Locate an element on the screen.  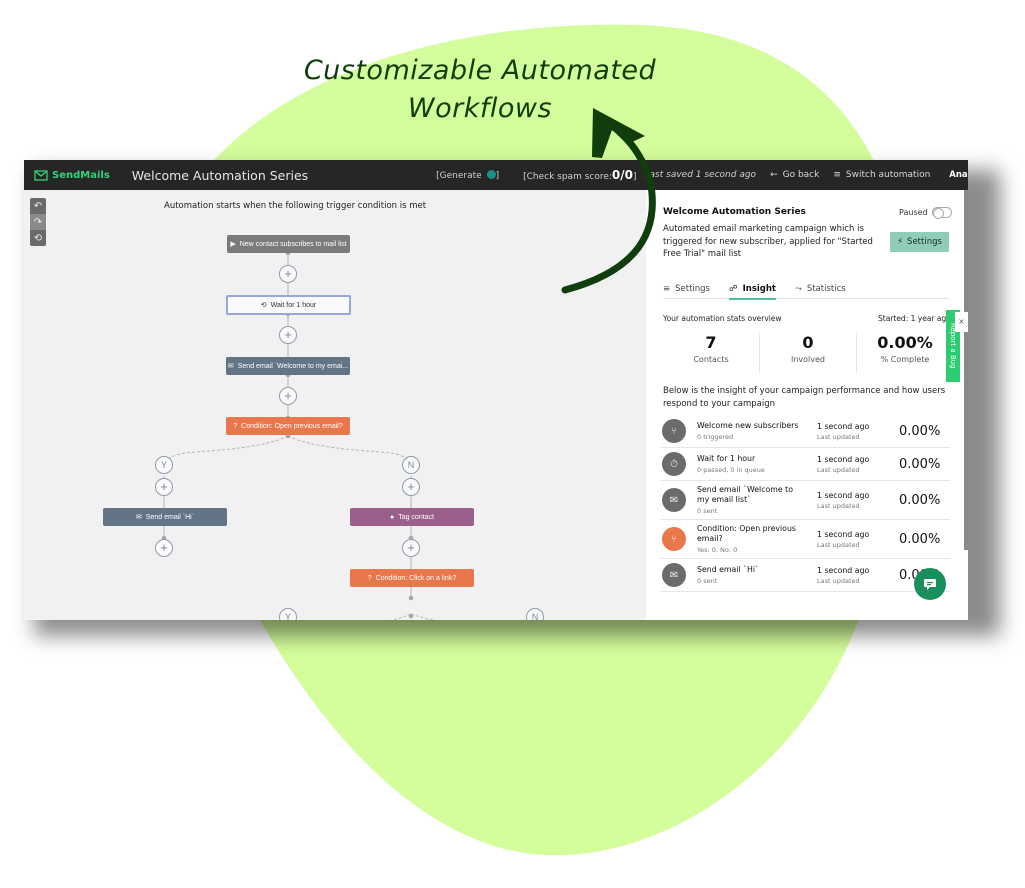
panel-scrollbar is located at coordinates (966, 370).